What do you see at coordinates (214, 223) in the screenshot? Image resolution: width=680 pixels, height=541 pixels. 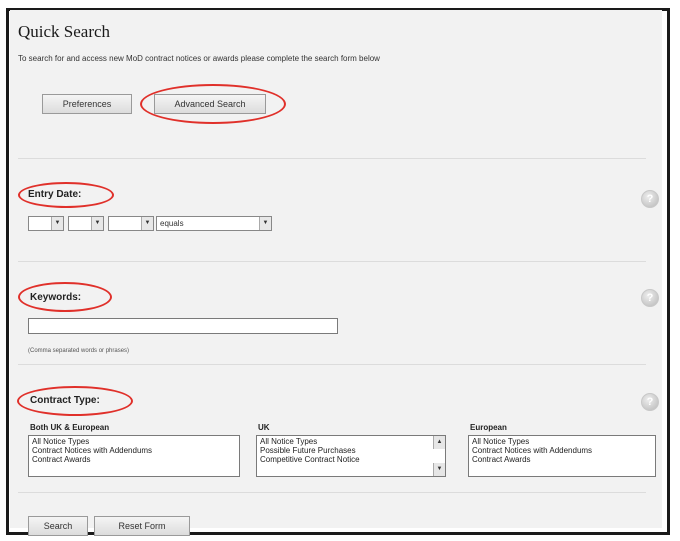 I see `entry-date-operator-select: equals ▼` at bounding box center [214, 223].